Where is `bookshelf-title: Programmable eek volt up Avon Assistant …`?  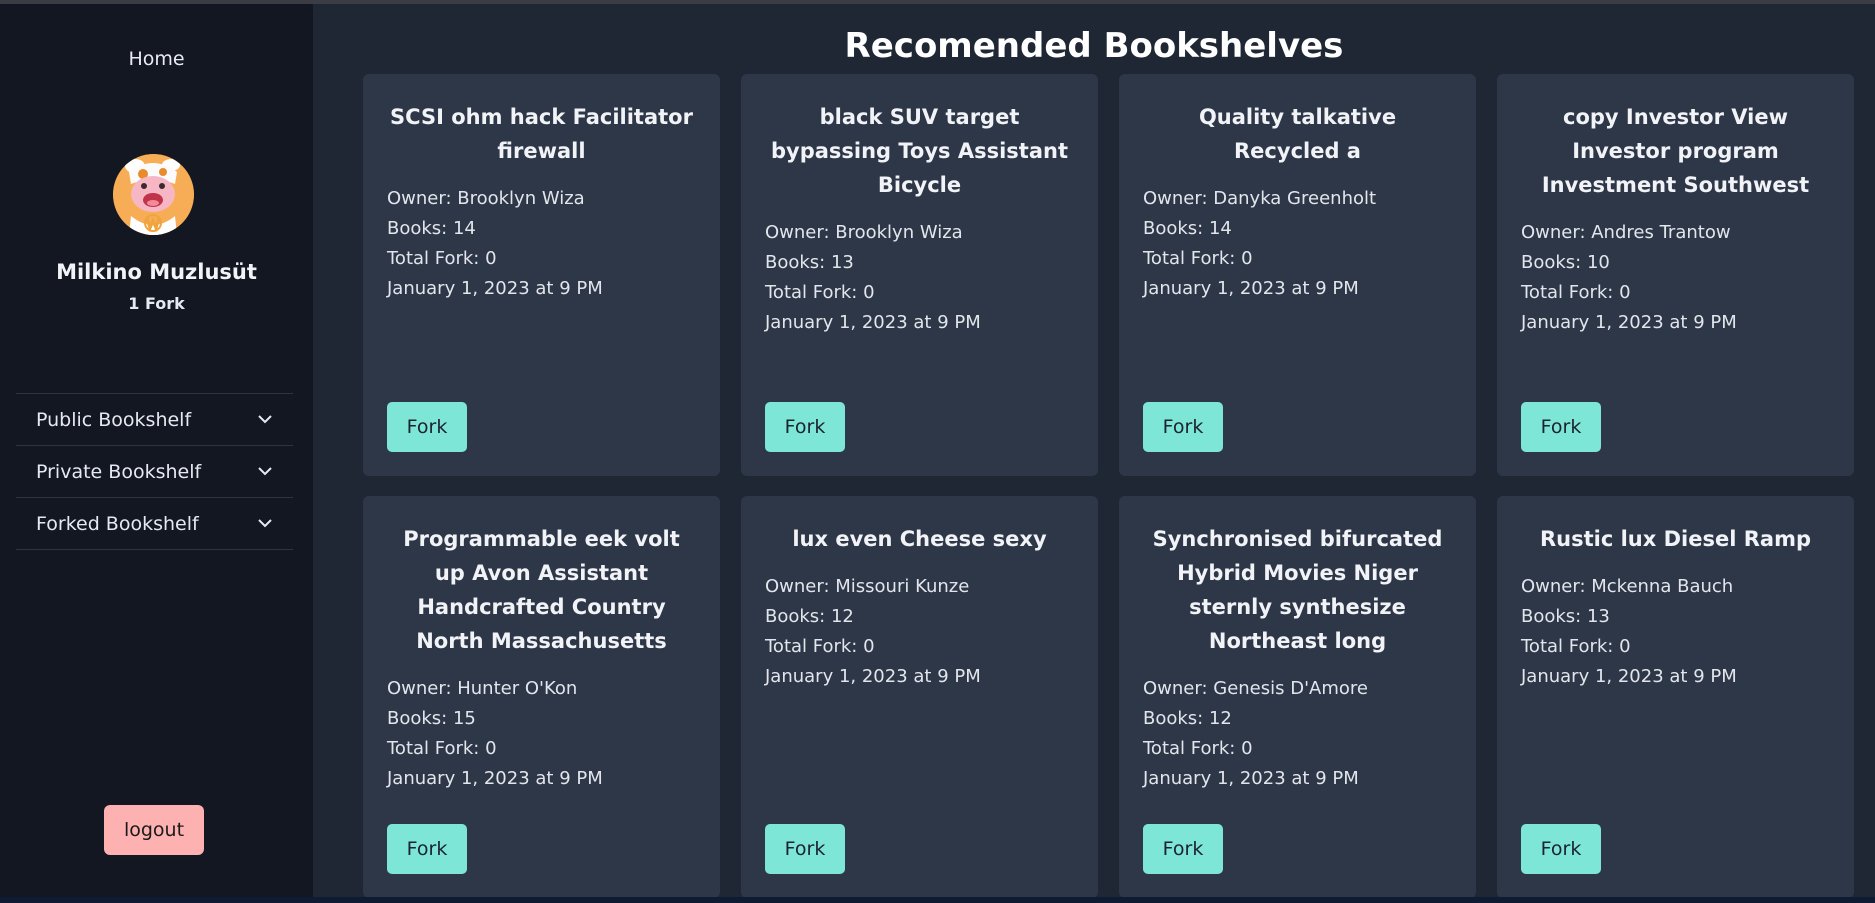 bookshelf-title: Programmable eek volt up Avon Assistant … is located at coordinates (541, 590).